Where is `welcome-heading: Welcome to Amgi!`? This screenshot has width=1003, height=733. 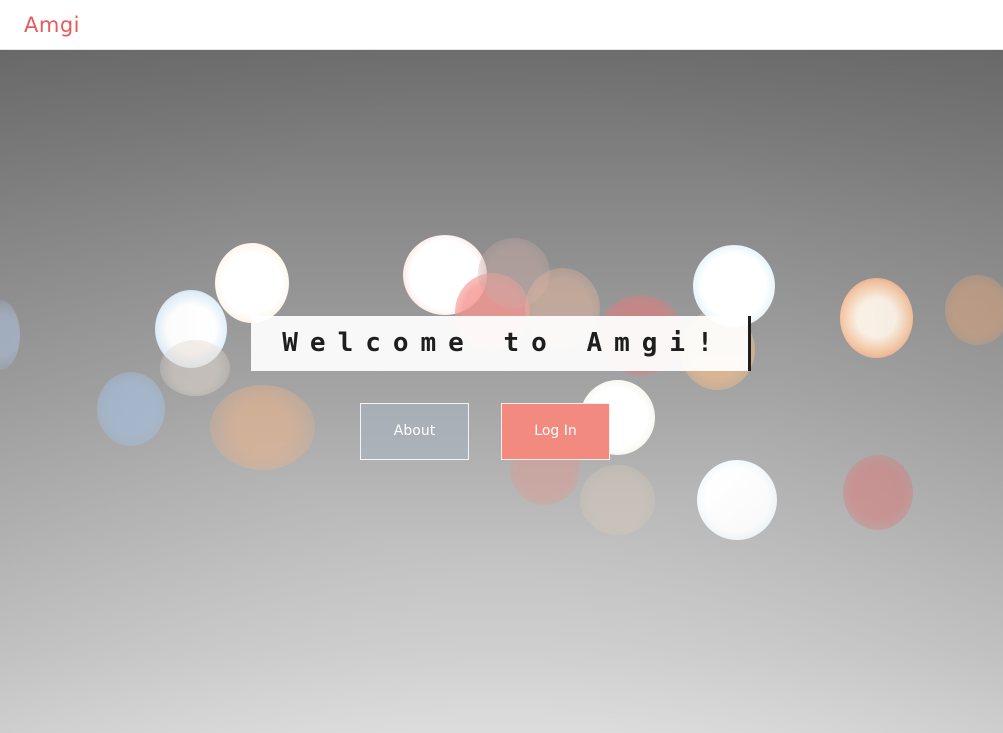 welcome-heading: Welcome to Amgi! is located at coordinates (503, 343).